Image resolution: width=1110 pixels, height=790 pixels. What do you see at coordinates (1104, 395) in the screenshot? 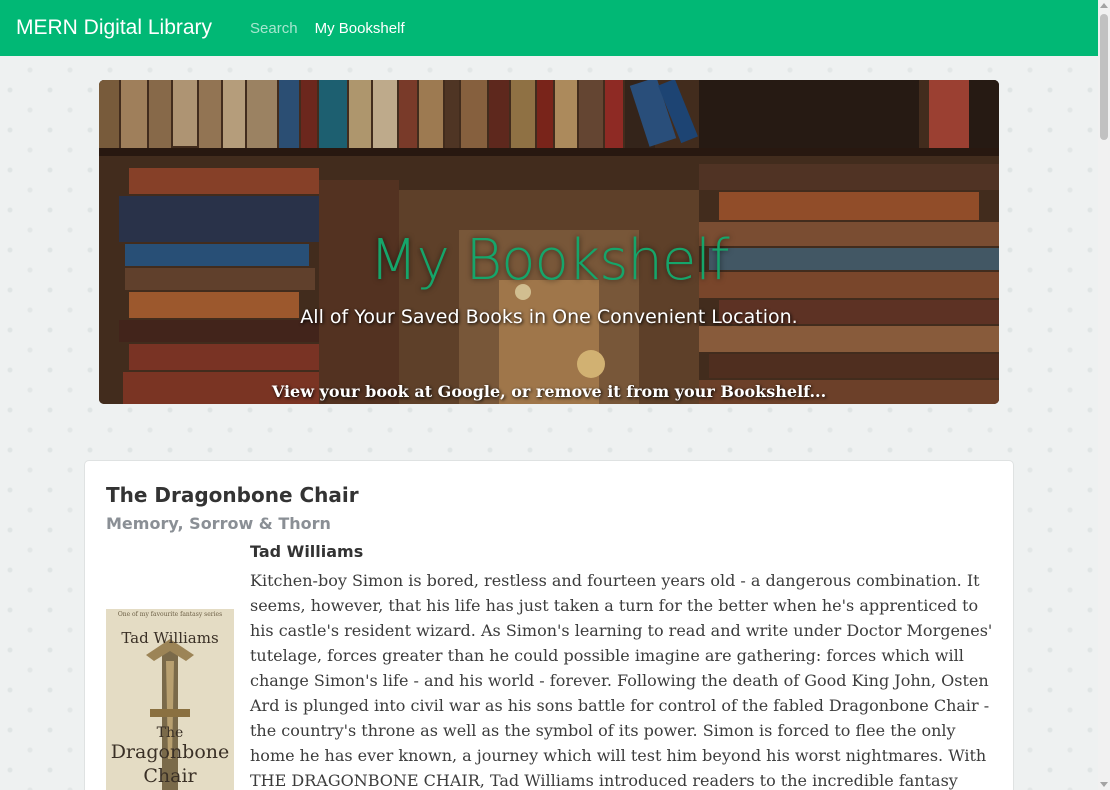
I see `page-scrollbar` at bounding box center [1104, 395].